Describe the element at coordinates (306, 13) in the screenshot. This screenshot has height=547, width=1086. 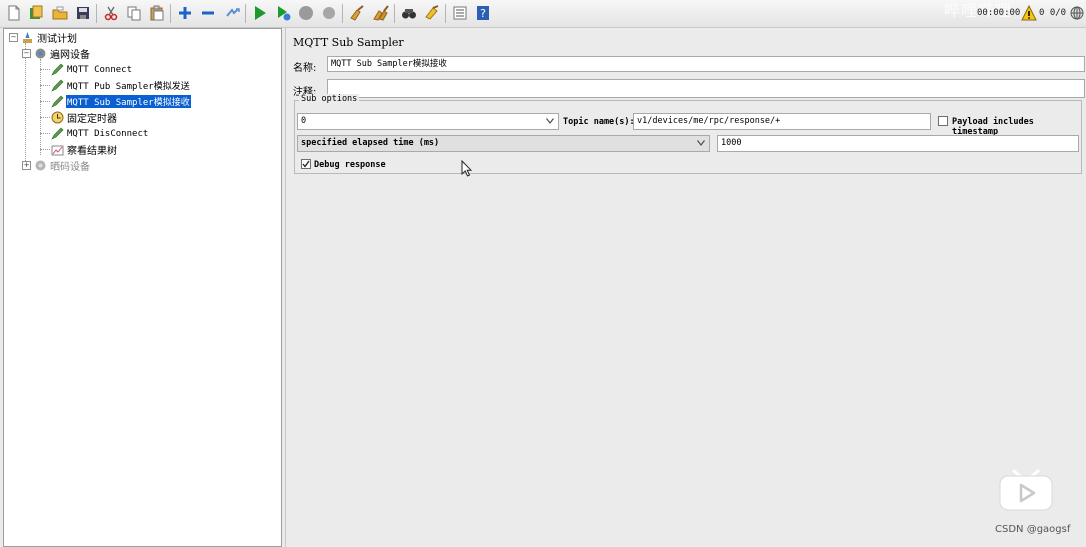
I see `stop-icon` at that location.